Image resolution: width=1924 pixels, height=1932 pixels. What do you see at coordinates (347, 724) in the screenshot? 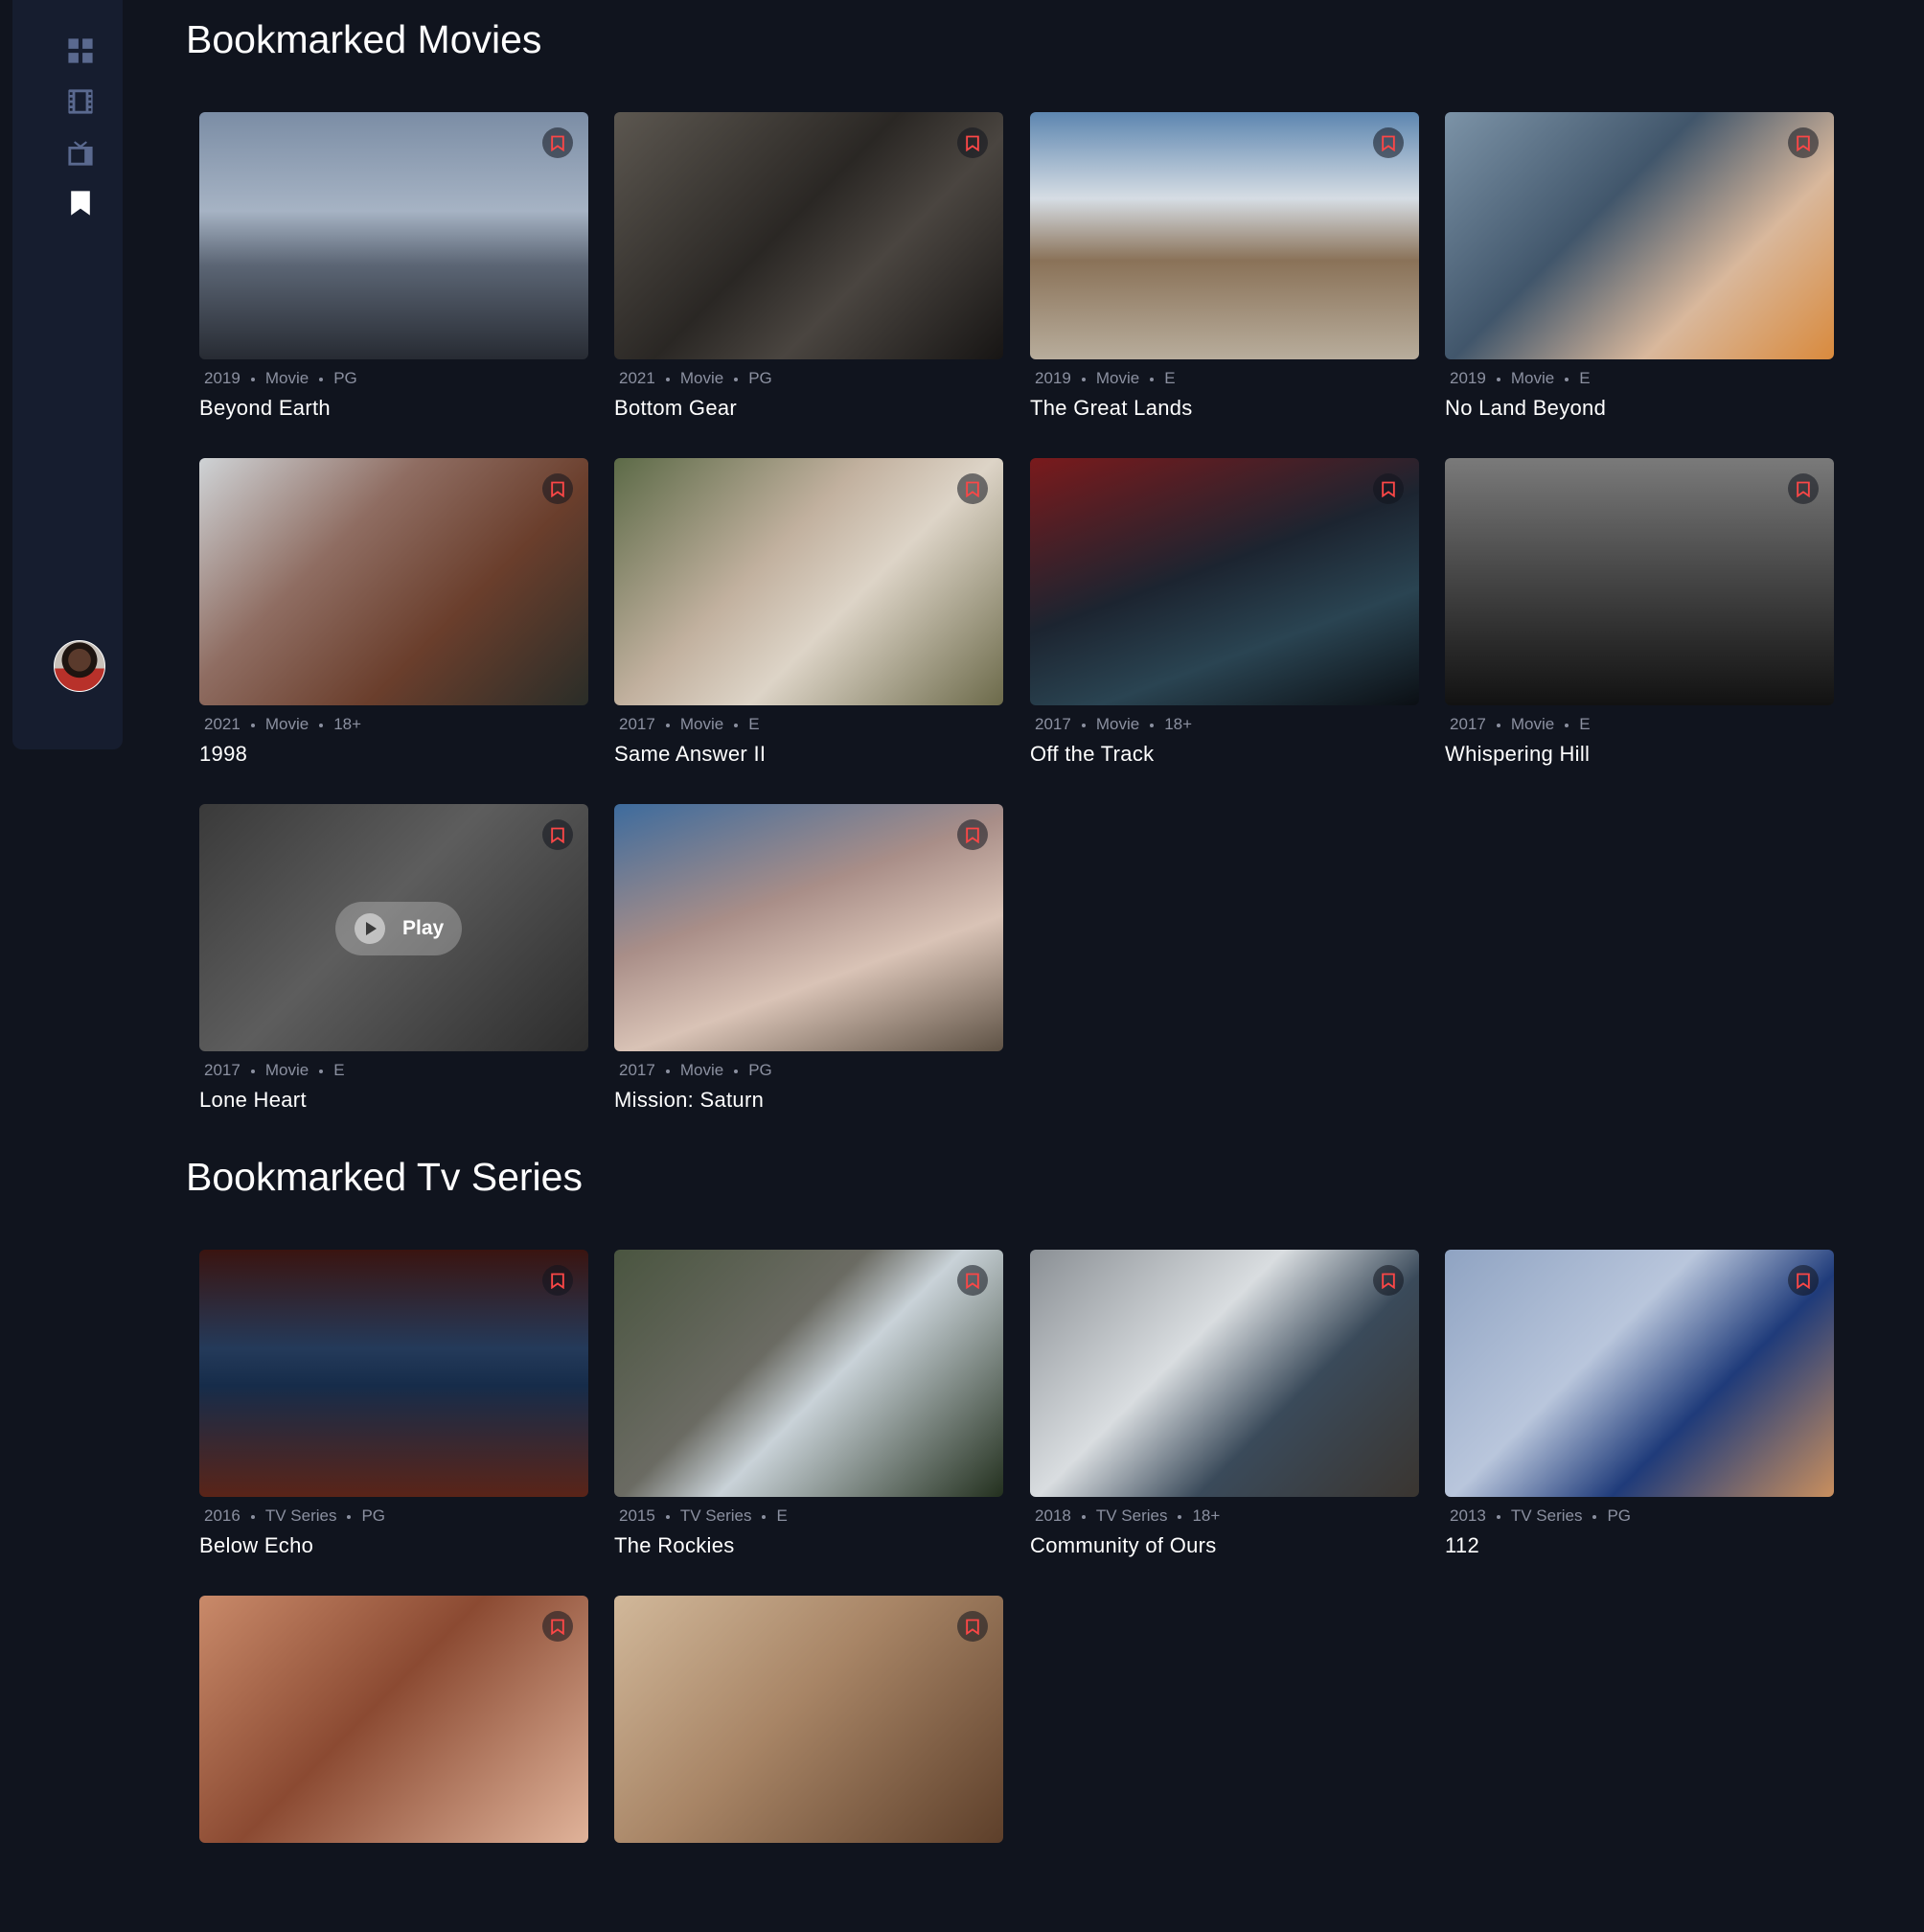
I see `media-rating: 18+` at bounding box center [347, 724].